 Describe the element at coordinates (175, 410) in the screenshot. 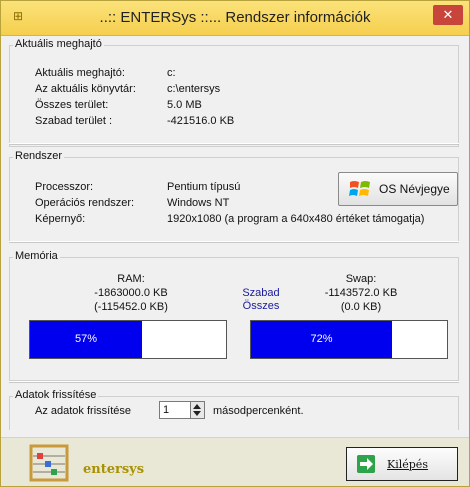

I see `refresh-interval-input: 1` at that location.